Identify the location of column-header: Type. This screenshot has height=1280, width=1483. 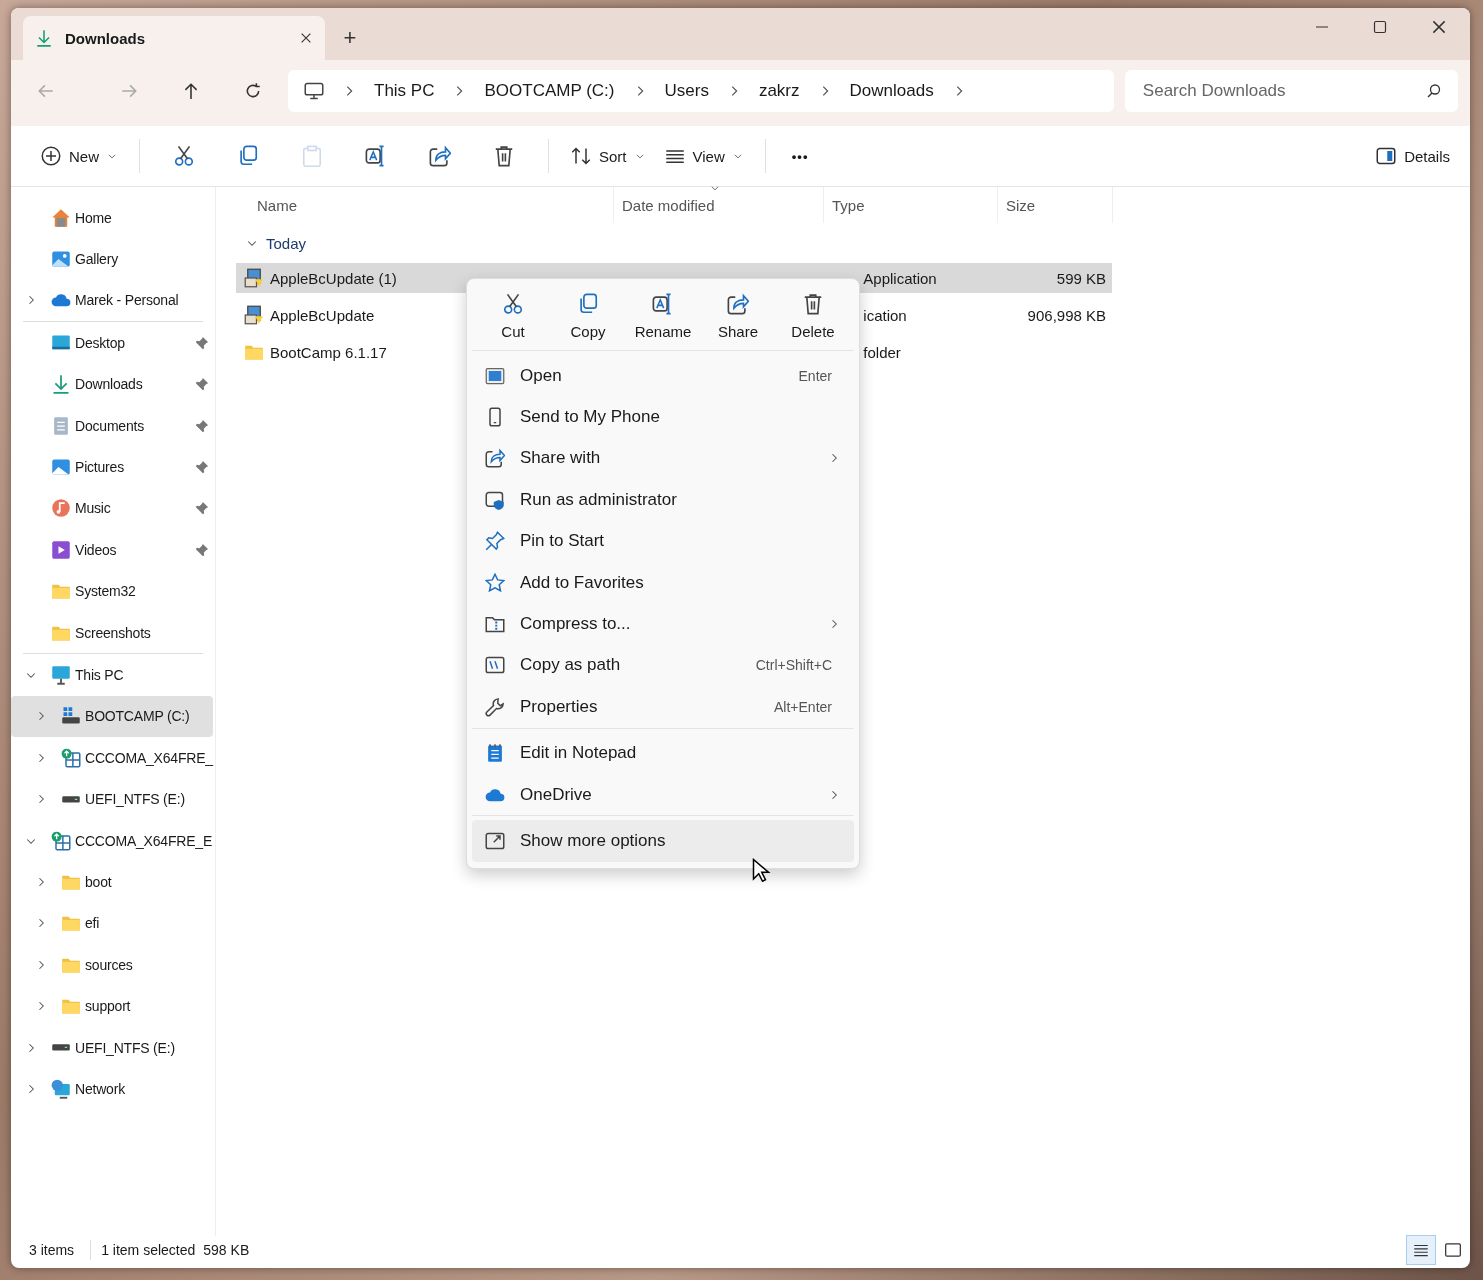
(911, 205).